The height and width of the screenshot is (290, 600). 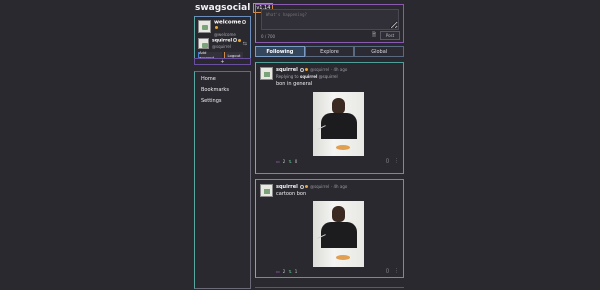 I want to click on account-secondary: squirrel @squirrel, so click(x=220, y=44).